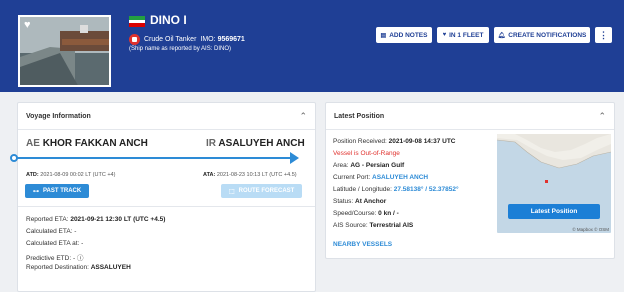 This screenshot has width=624, height=292. Describe the element at coordinates (154, 158) in the screenshot. I see `voyage-progress-line` at that location.